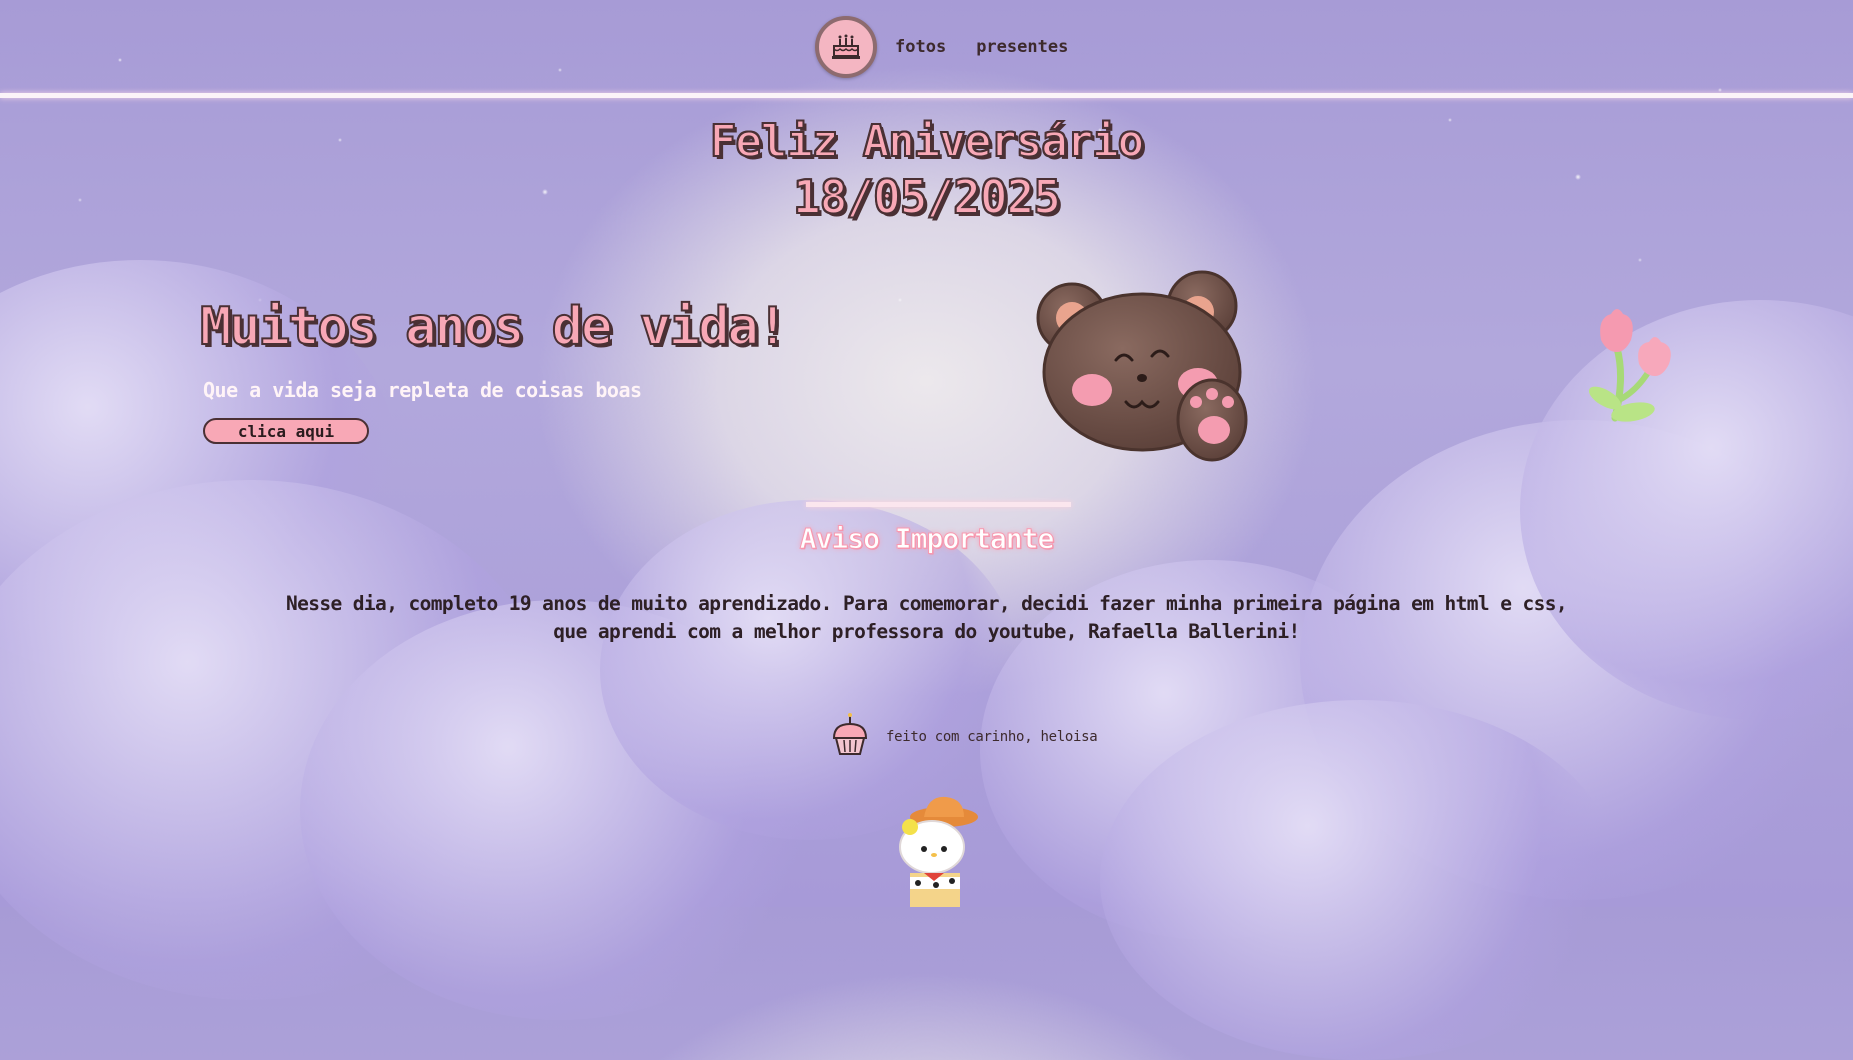 This screenshot has height=1060, width=1853. Describe the element at coordinates (422, 390) in the screenshot. I see `hero-subtitle: Que a vida seja repleta de coisas boas` at that location.